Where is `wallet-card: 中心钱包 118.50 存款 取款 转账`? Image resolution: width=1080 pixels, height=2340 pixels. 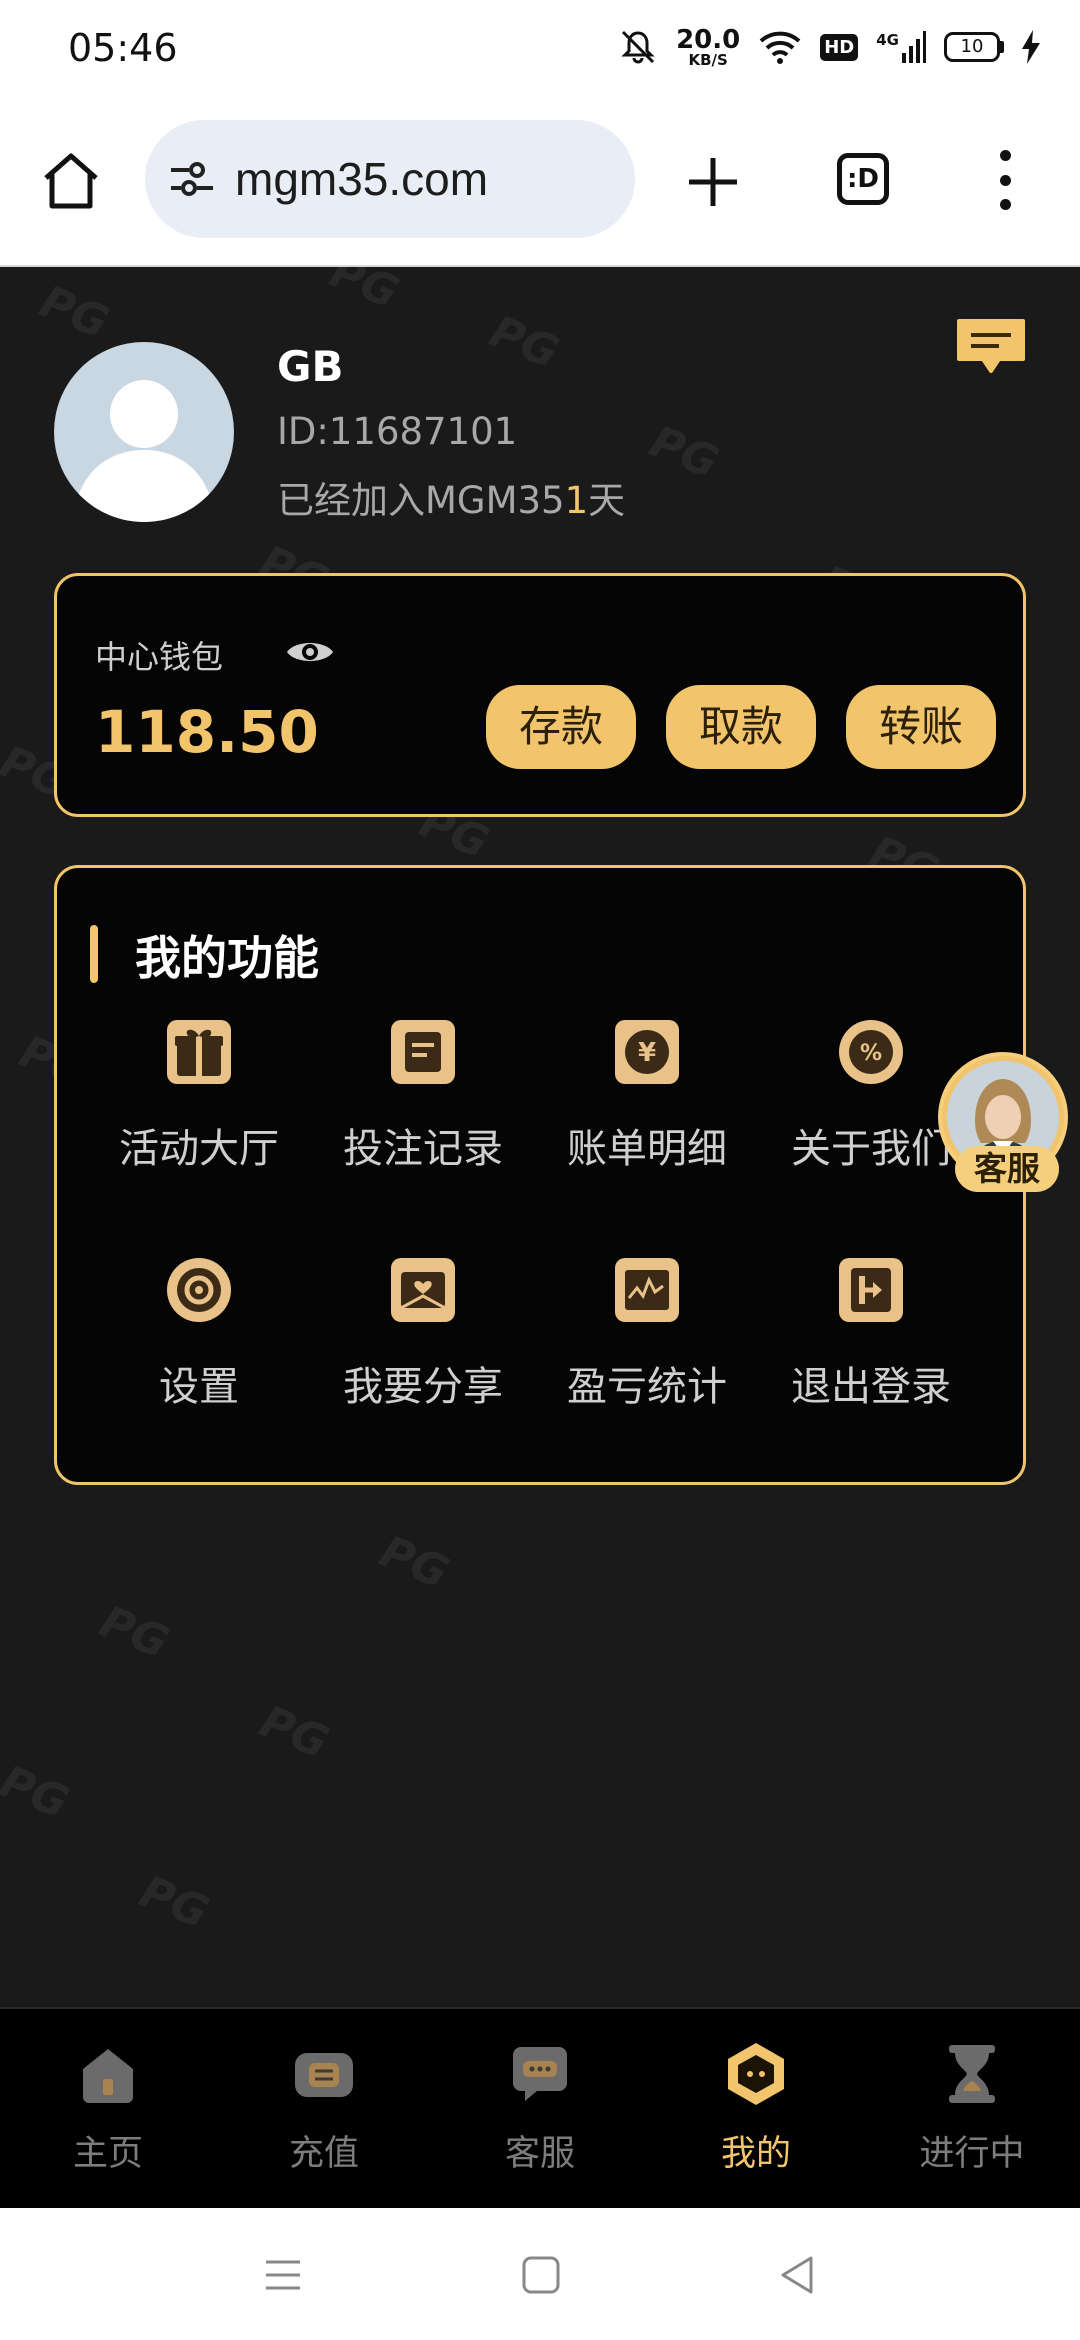
wallet-card: 中心钱包 118.50 存款 取款 转账 is located at coordinates (540, 695).